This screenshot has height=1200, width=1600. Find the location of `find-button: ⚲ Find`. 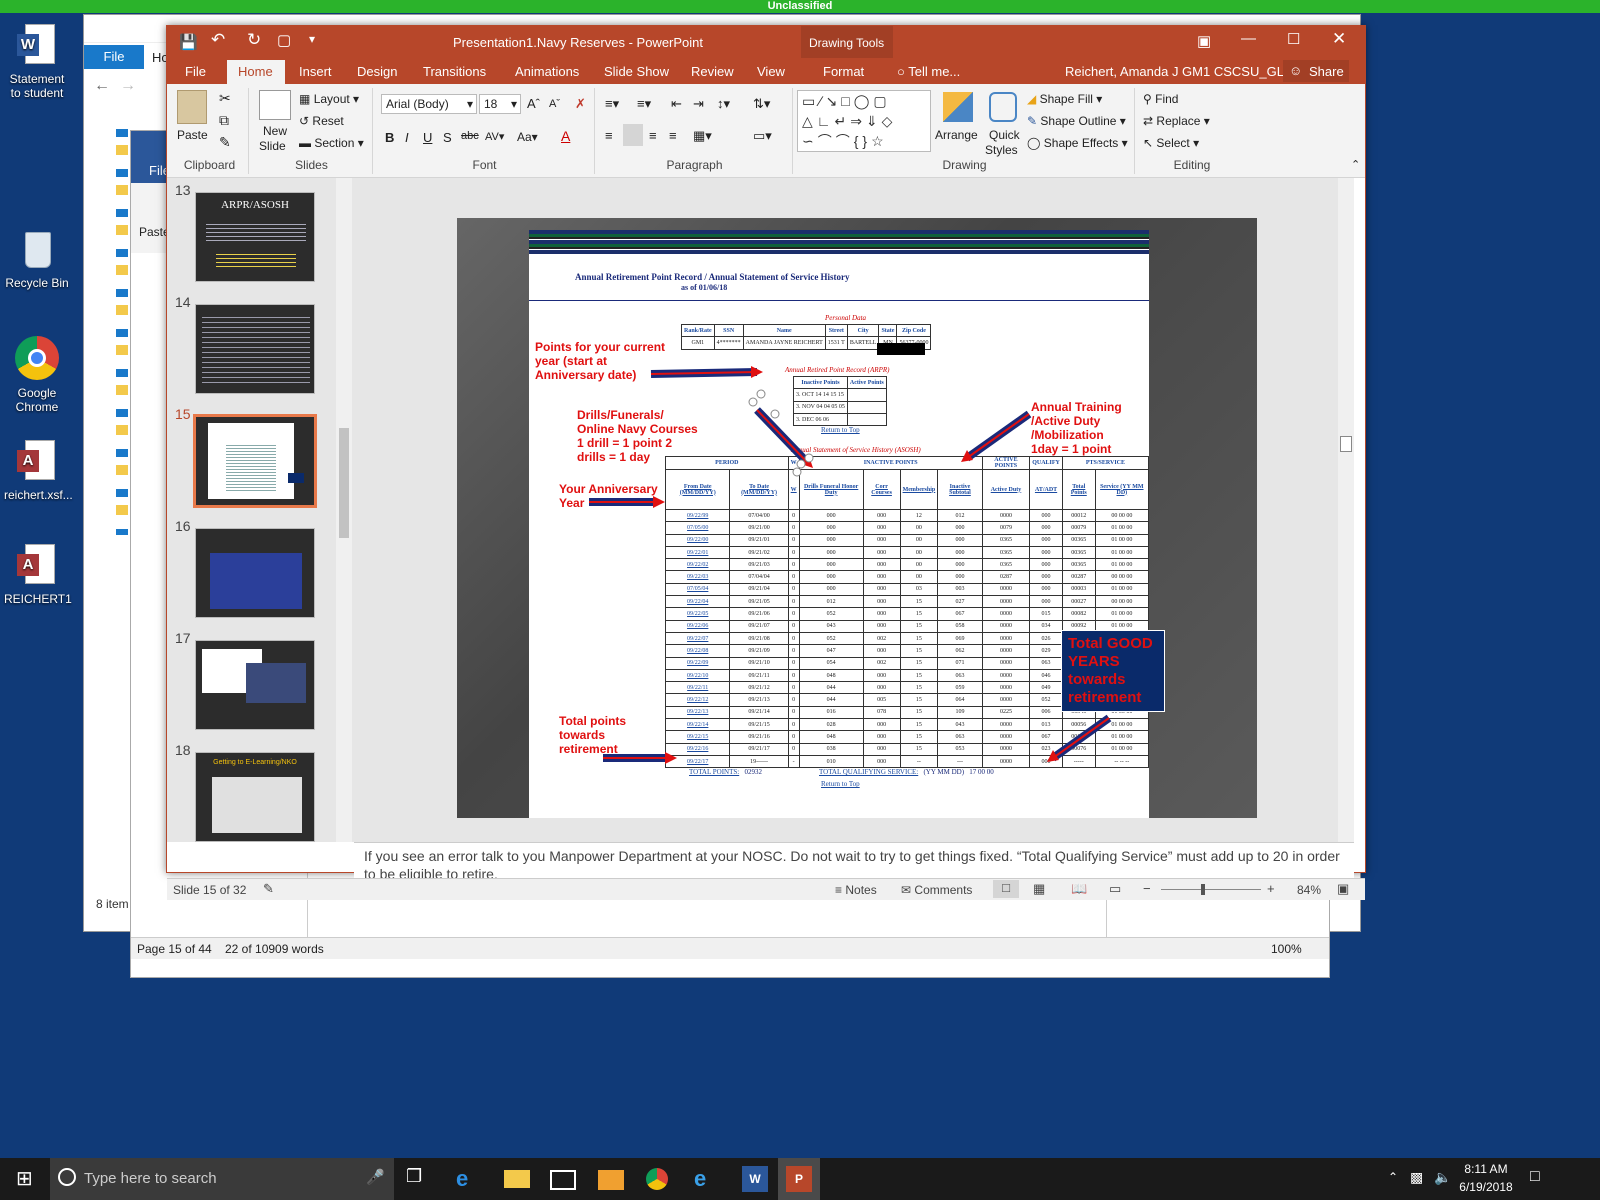

find-button: ⚲ Find is located at coordinates (1160, 99).